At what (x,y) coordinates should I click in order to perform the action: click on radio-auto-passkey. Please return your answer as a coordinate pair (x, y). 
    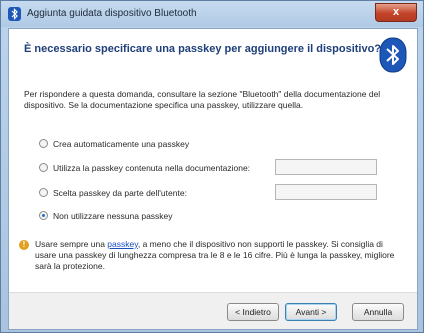
    Looking at the image, I should click on (43, 144).